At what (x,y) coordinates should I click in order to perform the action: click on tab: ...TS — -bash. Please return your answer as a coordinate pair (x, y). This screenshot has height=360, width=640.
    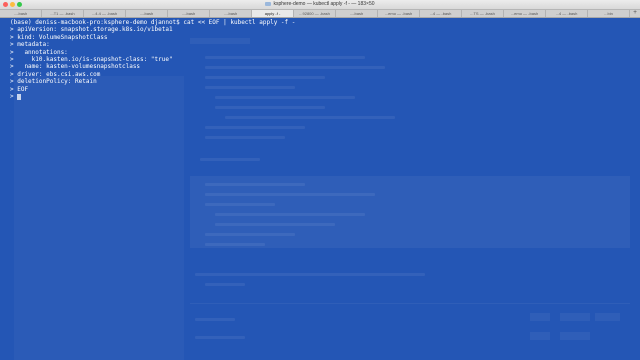
    Looking at the image, I should click on (483, 13).